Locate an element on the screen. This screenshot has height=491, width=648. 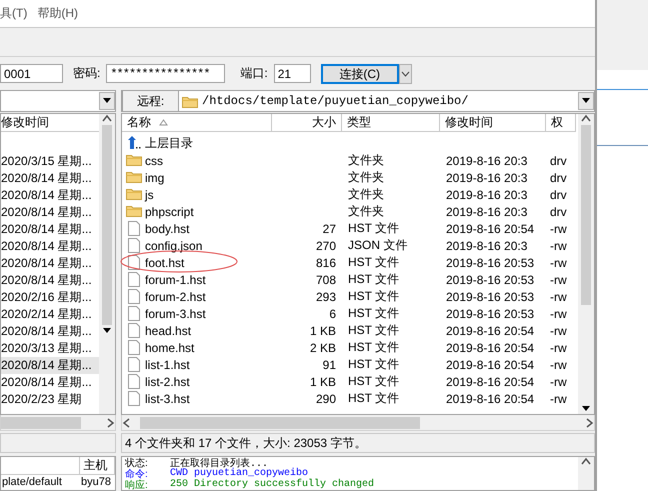
file-name: head.hst is located at coordinates (168, 331).